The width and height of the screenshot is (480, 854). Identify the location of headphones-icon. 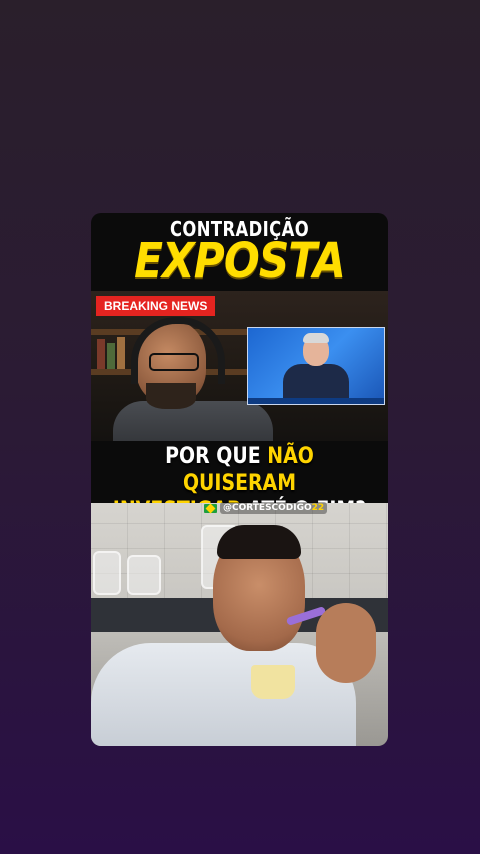
(178, 350).